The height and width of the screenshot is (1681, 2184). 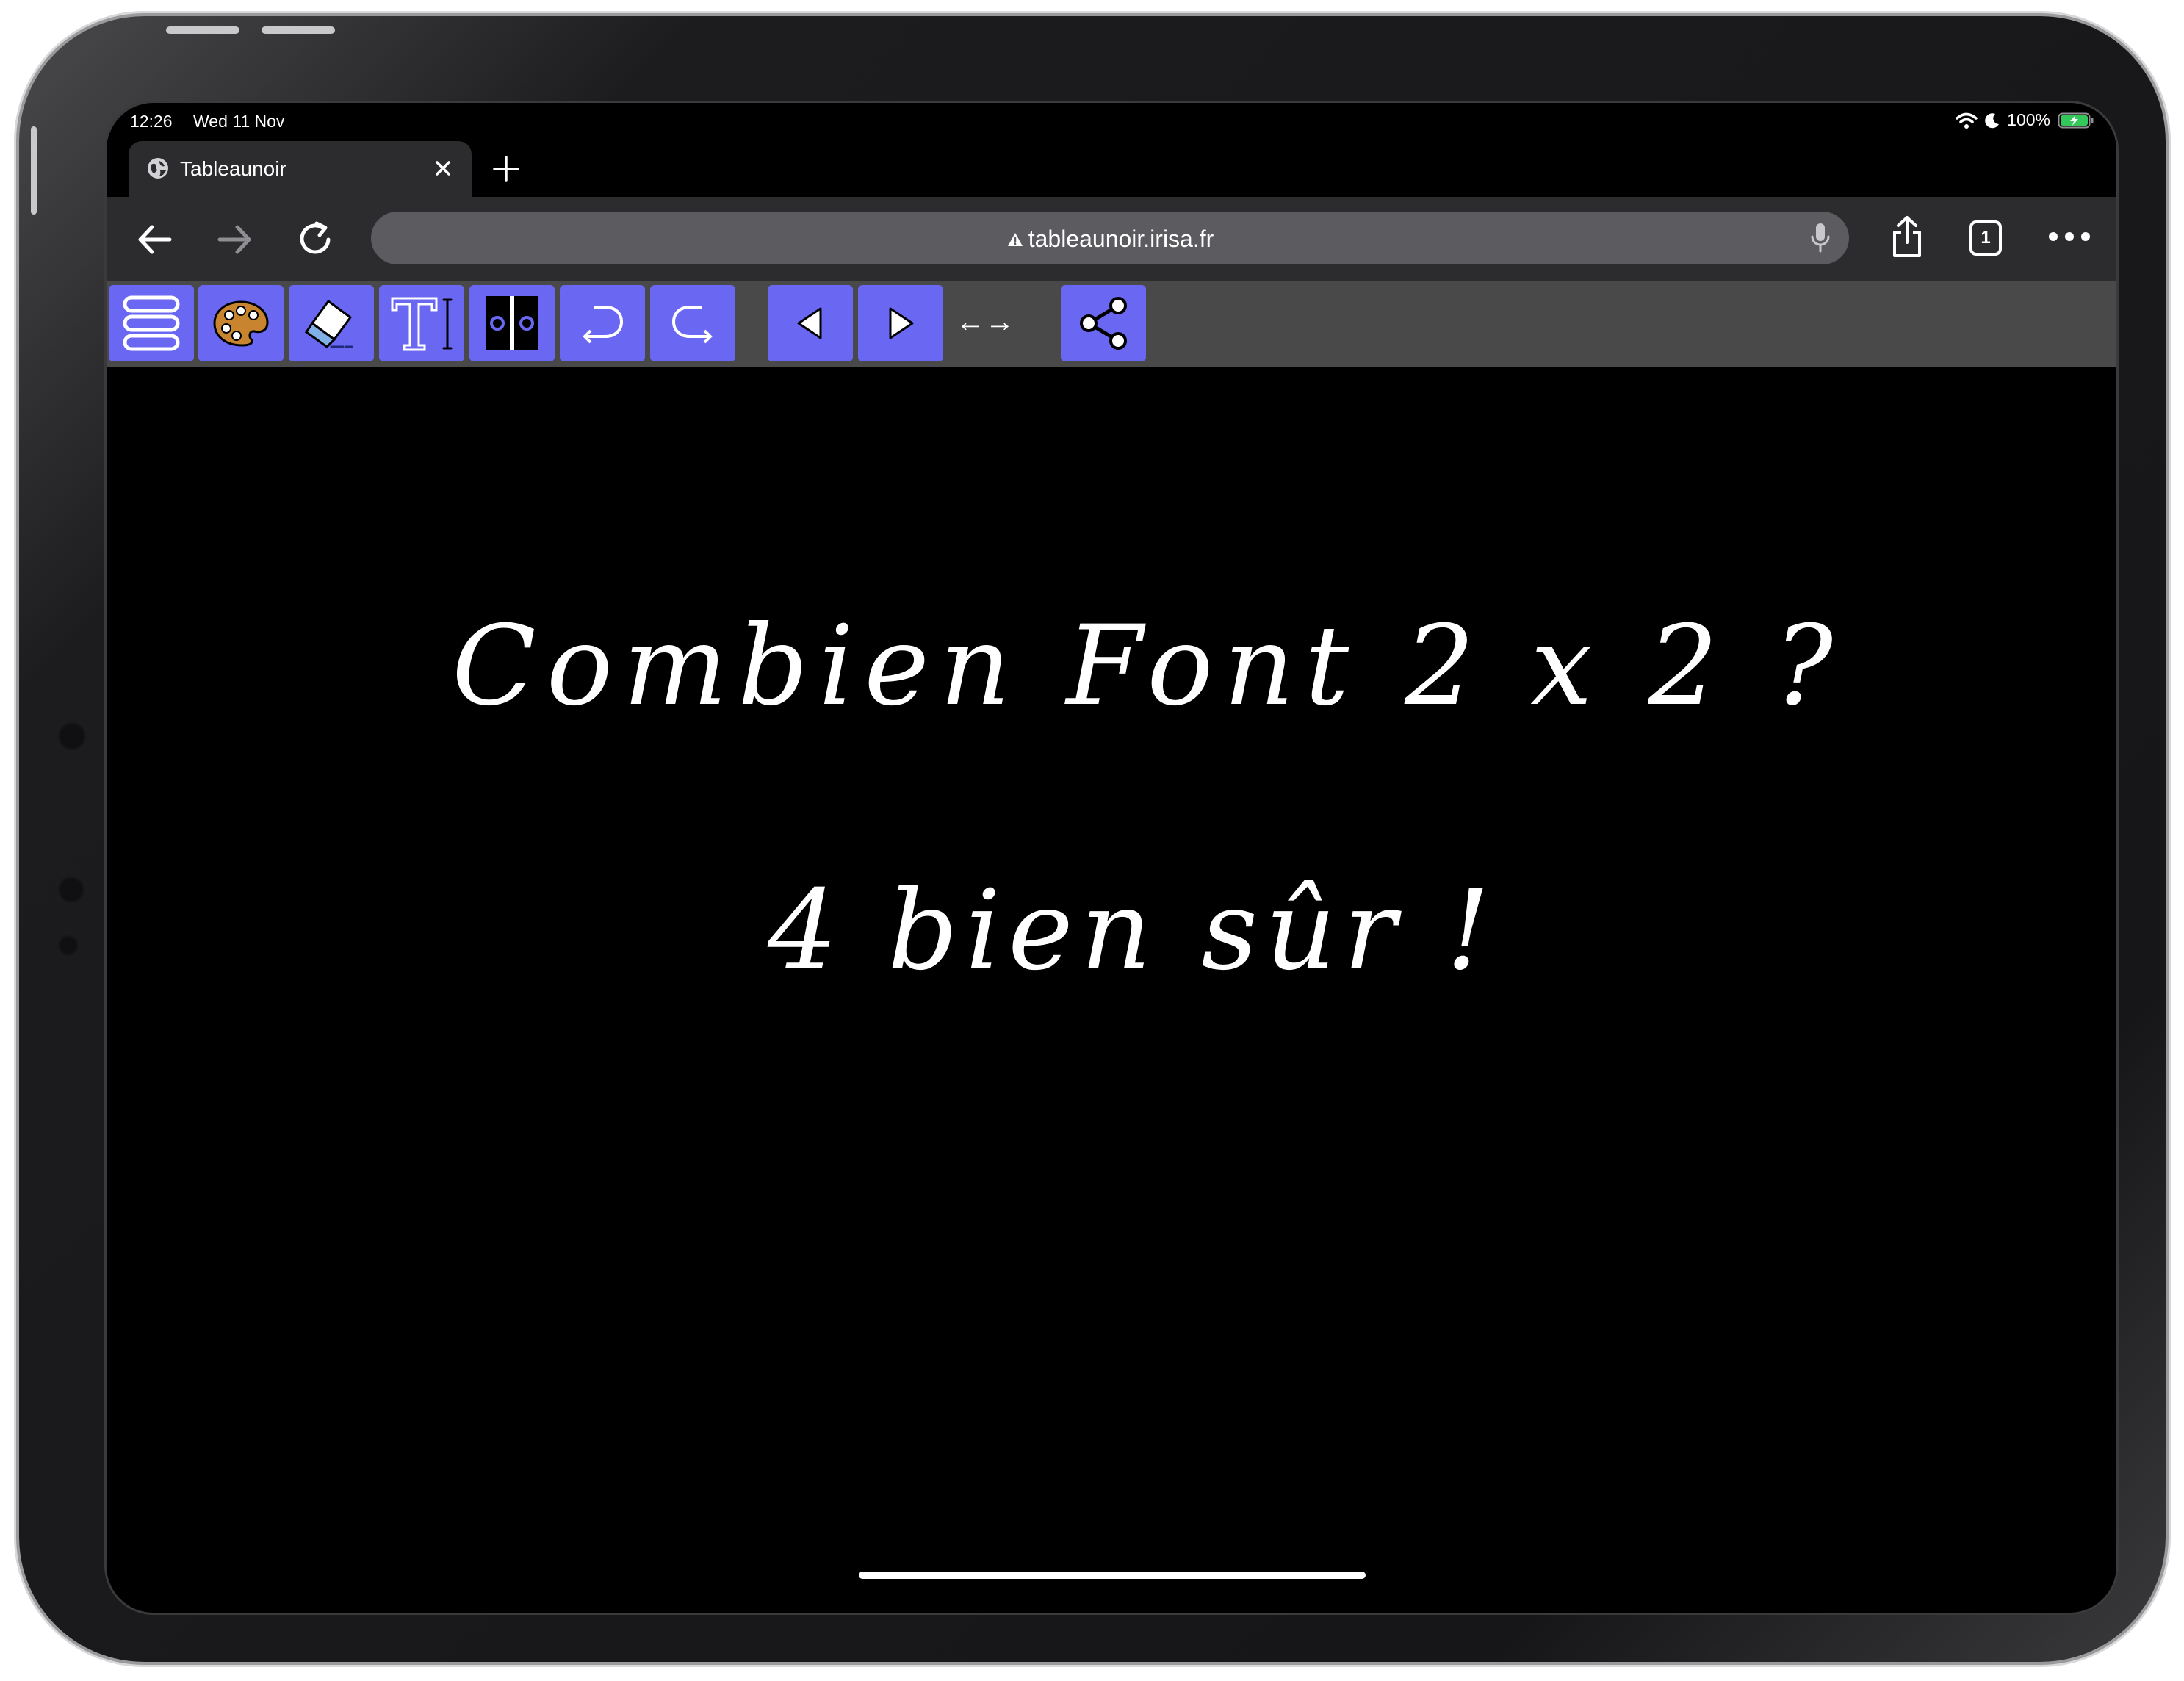 I want to click on share-icon, so click(x=1103, y=323).